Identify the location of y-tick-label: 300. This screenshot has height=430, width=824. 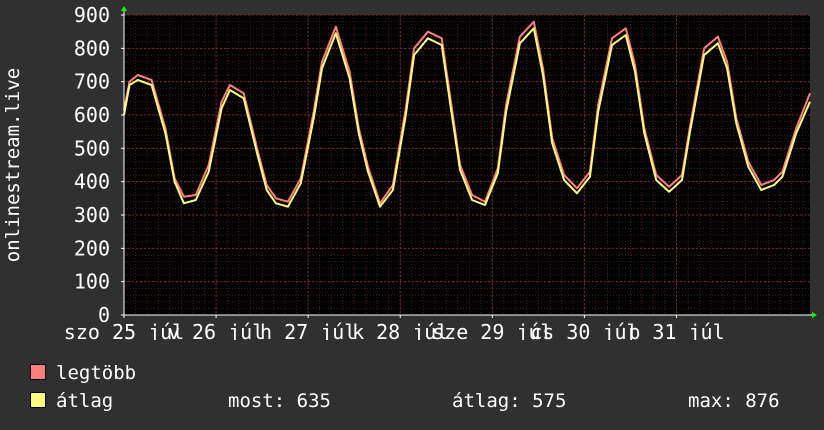
(92, 215).